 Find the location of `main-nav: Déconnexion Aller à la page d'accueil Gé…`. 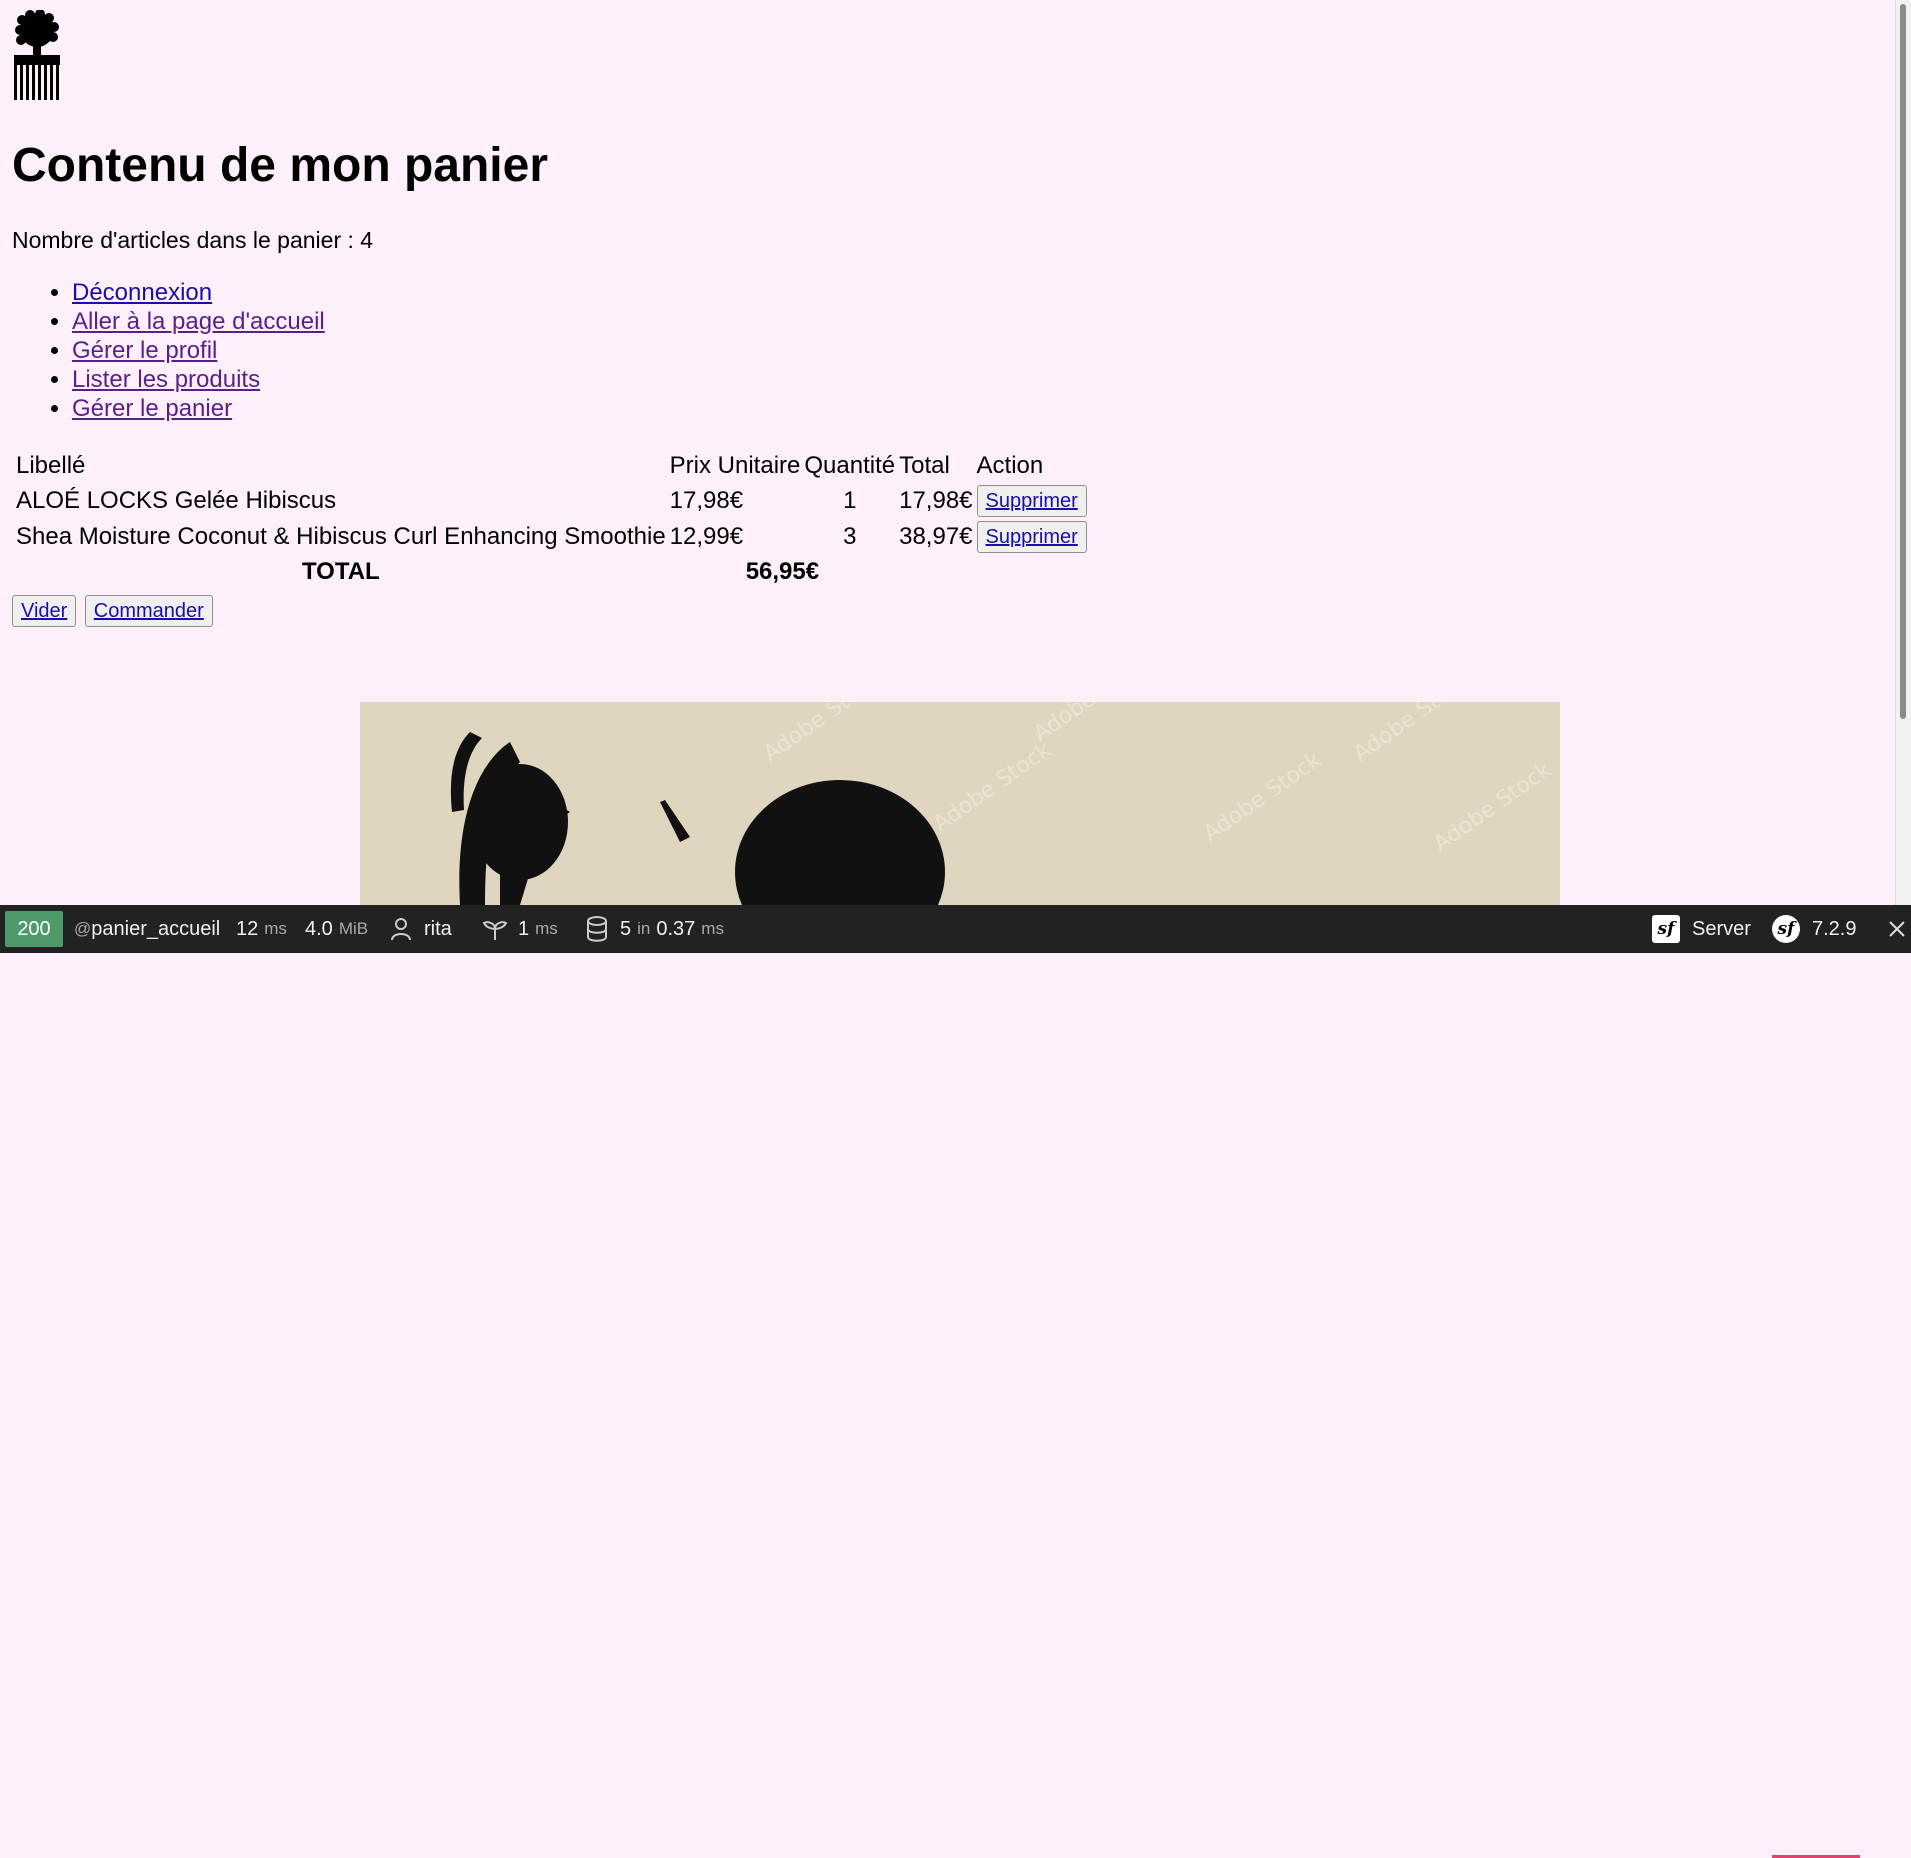

main-nav: Déconnexion Aller à la page d'accueil Gé… is located at coordinates (168, 350).